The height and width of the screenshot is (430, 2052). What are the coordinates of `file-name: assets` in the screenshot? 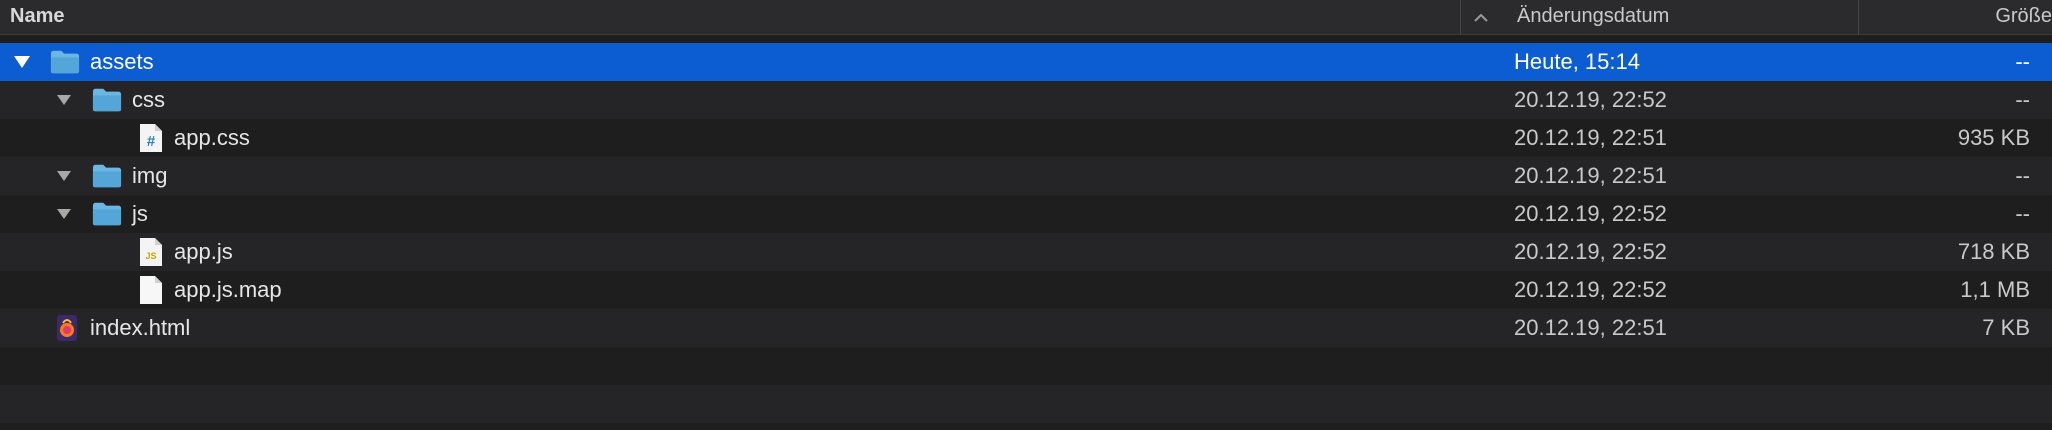 It's located at (122, 61).